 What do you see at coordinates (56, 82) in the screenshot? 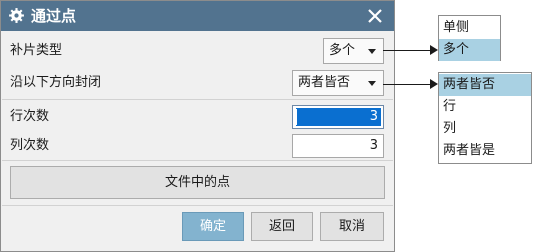
I see `close-along-label: 沿以下方向封闭` at bounding box center [56, 82].